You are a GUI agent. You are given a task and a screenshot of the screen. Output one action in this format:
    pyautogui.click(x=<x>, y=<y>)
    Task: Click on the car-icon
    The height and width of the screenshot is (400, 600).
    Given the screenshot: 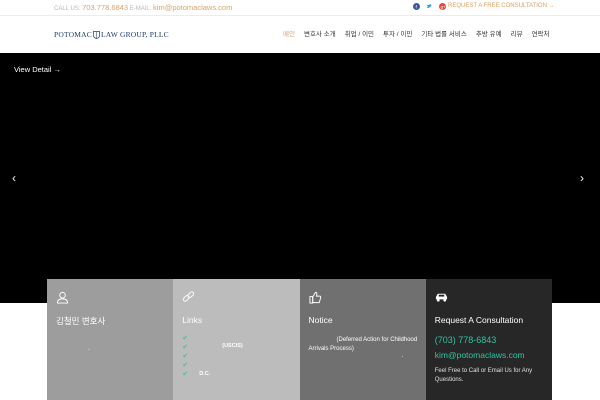 What is the action you would take?
    pyautogui.click(x=441, y=297)
    